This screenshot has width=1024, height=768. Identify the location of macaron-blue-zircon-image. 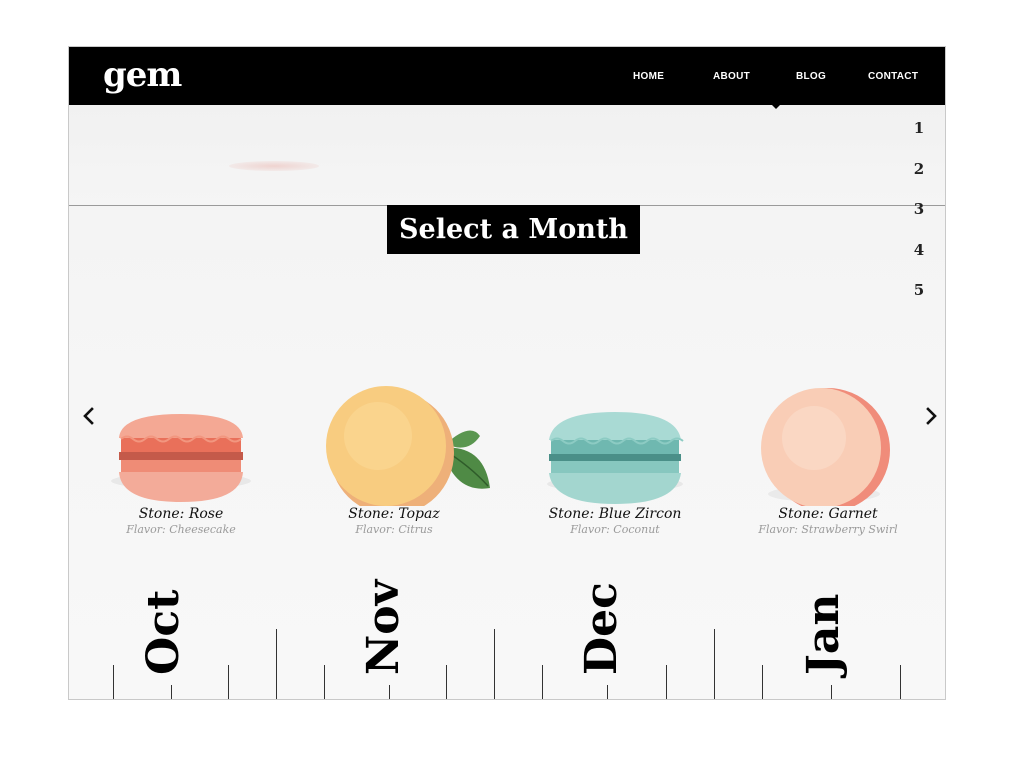
(615, 416).